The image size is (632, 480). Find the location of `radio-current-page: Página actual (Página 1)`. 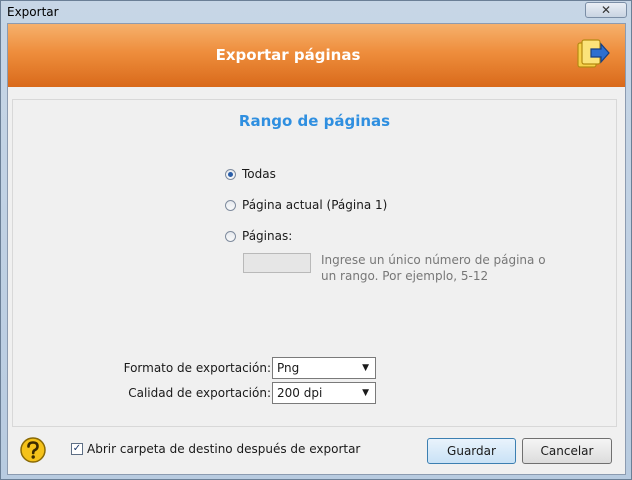

radio-current-page: Página actual (Página 1) is located at coordinates (306, 205).